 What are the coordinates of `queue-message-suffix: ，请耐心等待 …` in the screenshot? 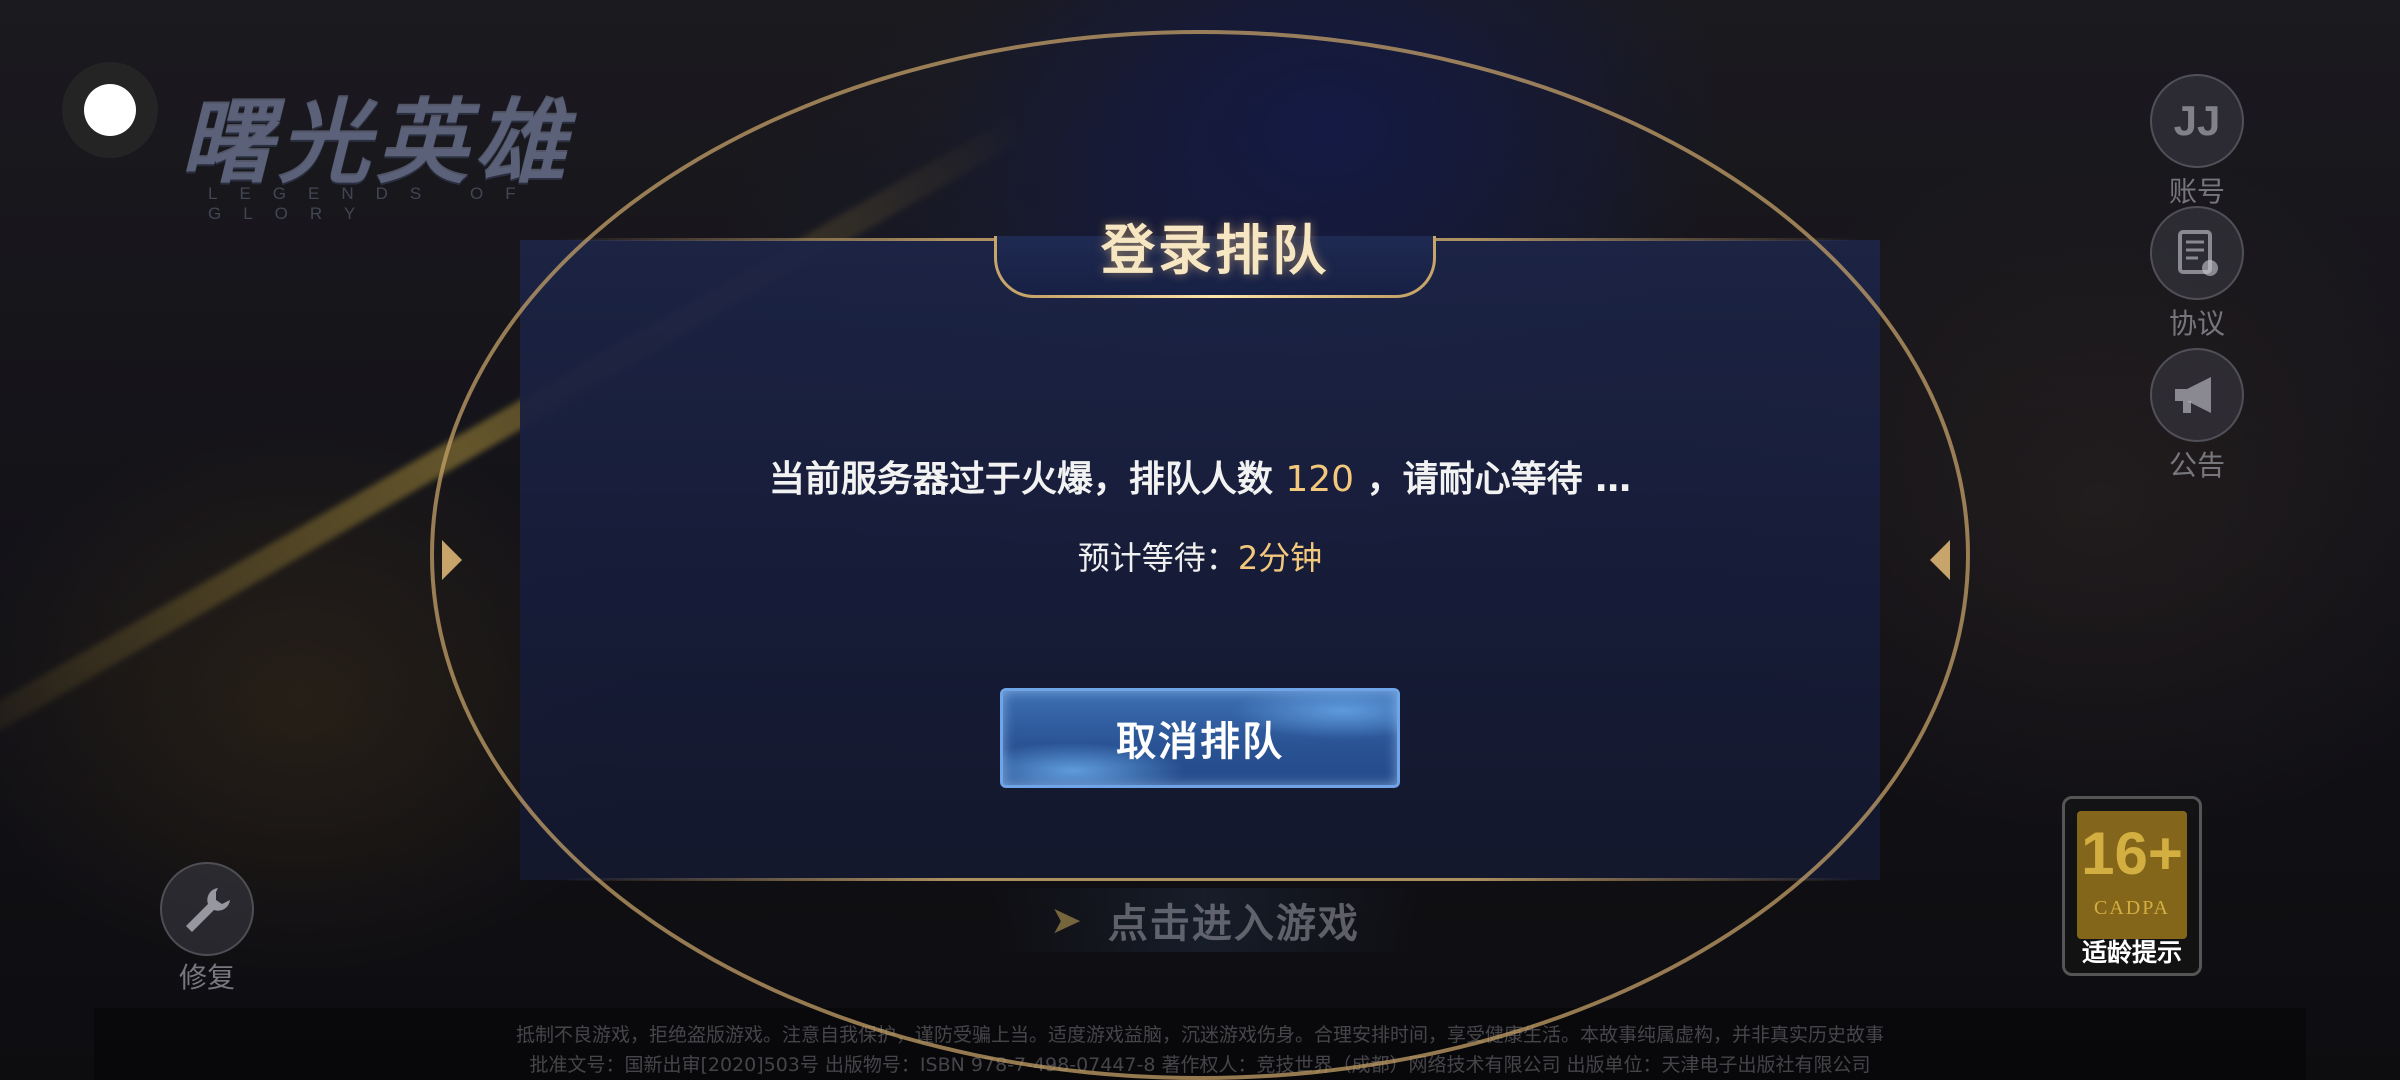 It's located at (1493, 479).